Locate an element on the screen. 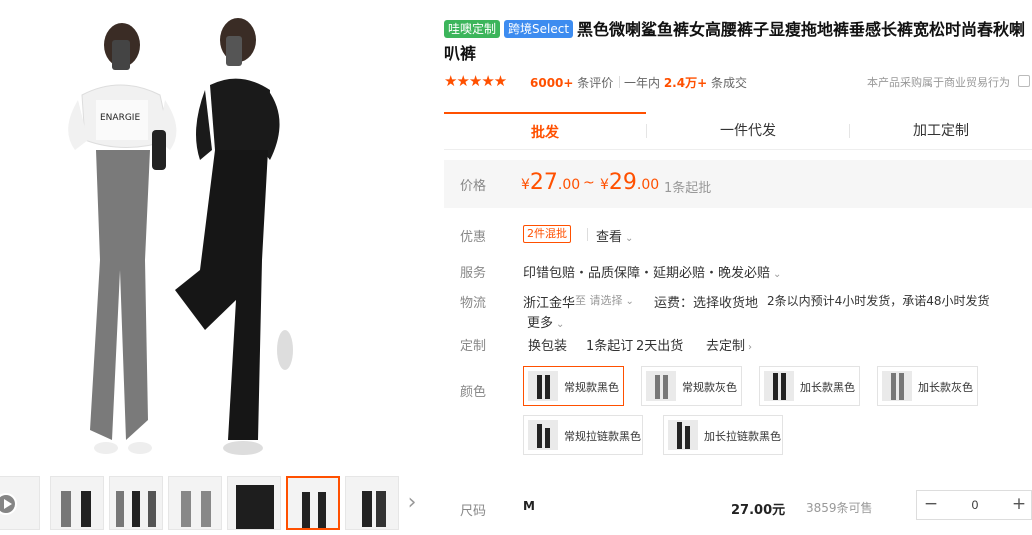 This screenshot has width=1032, height=535. promo-label: 优惠 is located at coordinates (473, 237).